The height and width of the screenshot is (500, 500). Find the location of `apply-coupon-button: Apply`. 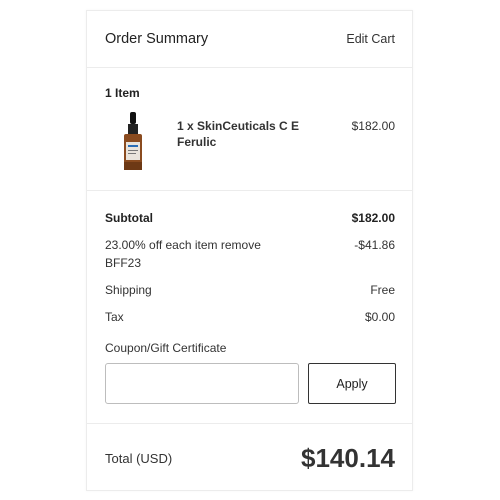

apply-coupon-button: Apply is located at coordinates (352, 383).